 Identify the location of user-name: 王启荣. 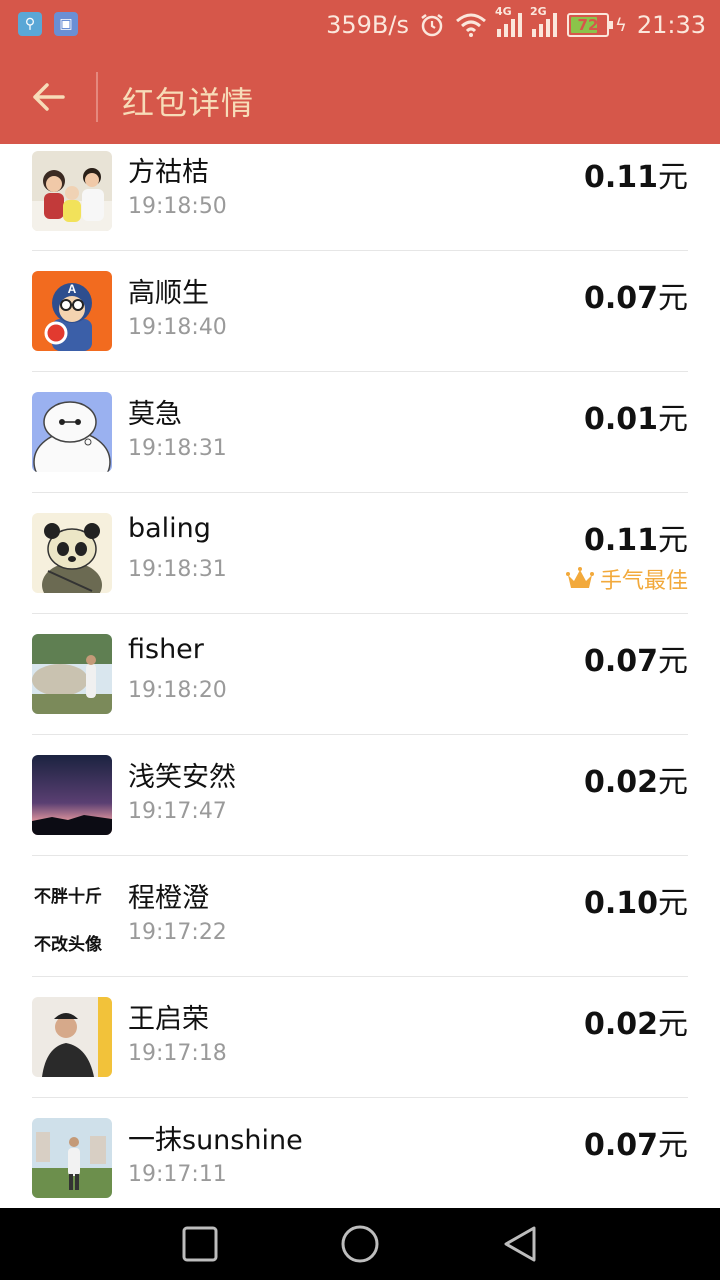
(168, 1019).